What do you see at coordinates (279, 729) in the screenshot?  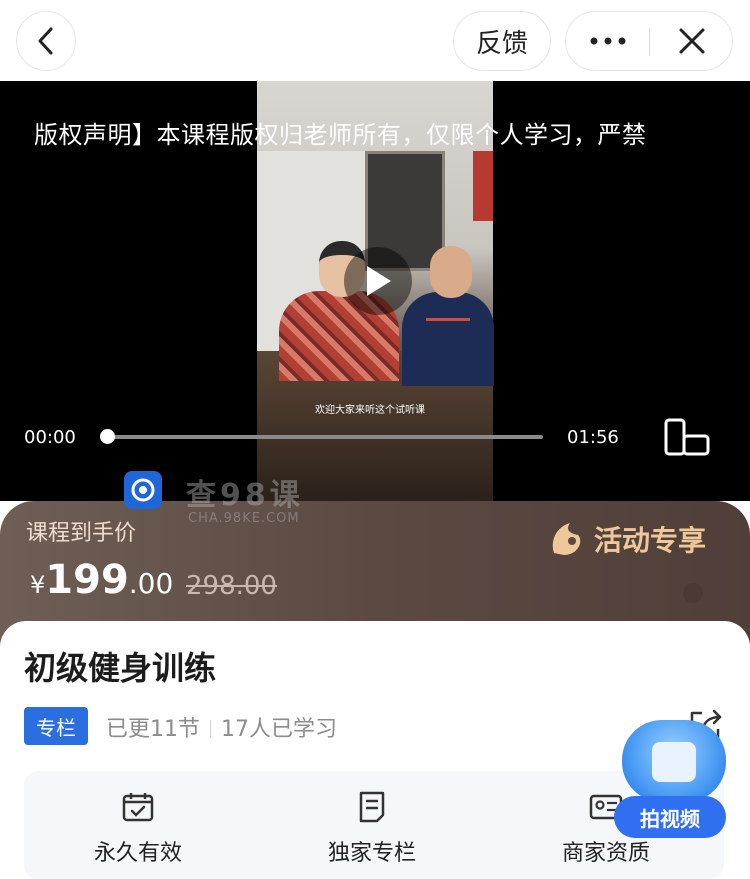 I see `learner-count: 17人已学习` at bounding box center [279, 729].